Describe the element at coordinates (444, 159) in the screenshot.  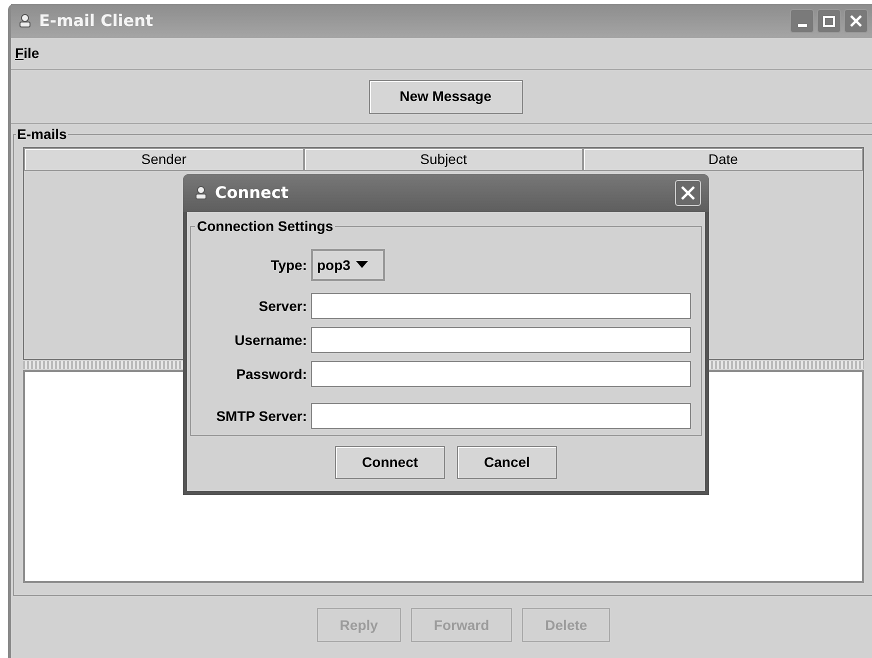
I see `column-header: Subject` at that location.